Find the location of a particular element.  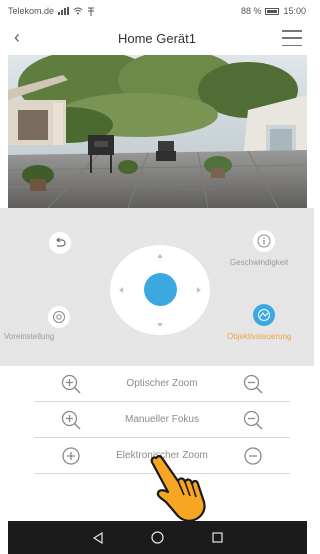

speed-label: Geschwindigkeit is located at coordinates (259, 262).